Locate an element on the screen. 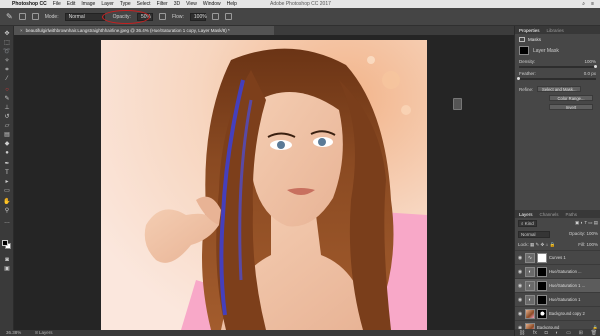 The width and height of the screenshot is (600, 336). quick-select-tool-icon: ✧ is located at coordinates (7, 61).